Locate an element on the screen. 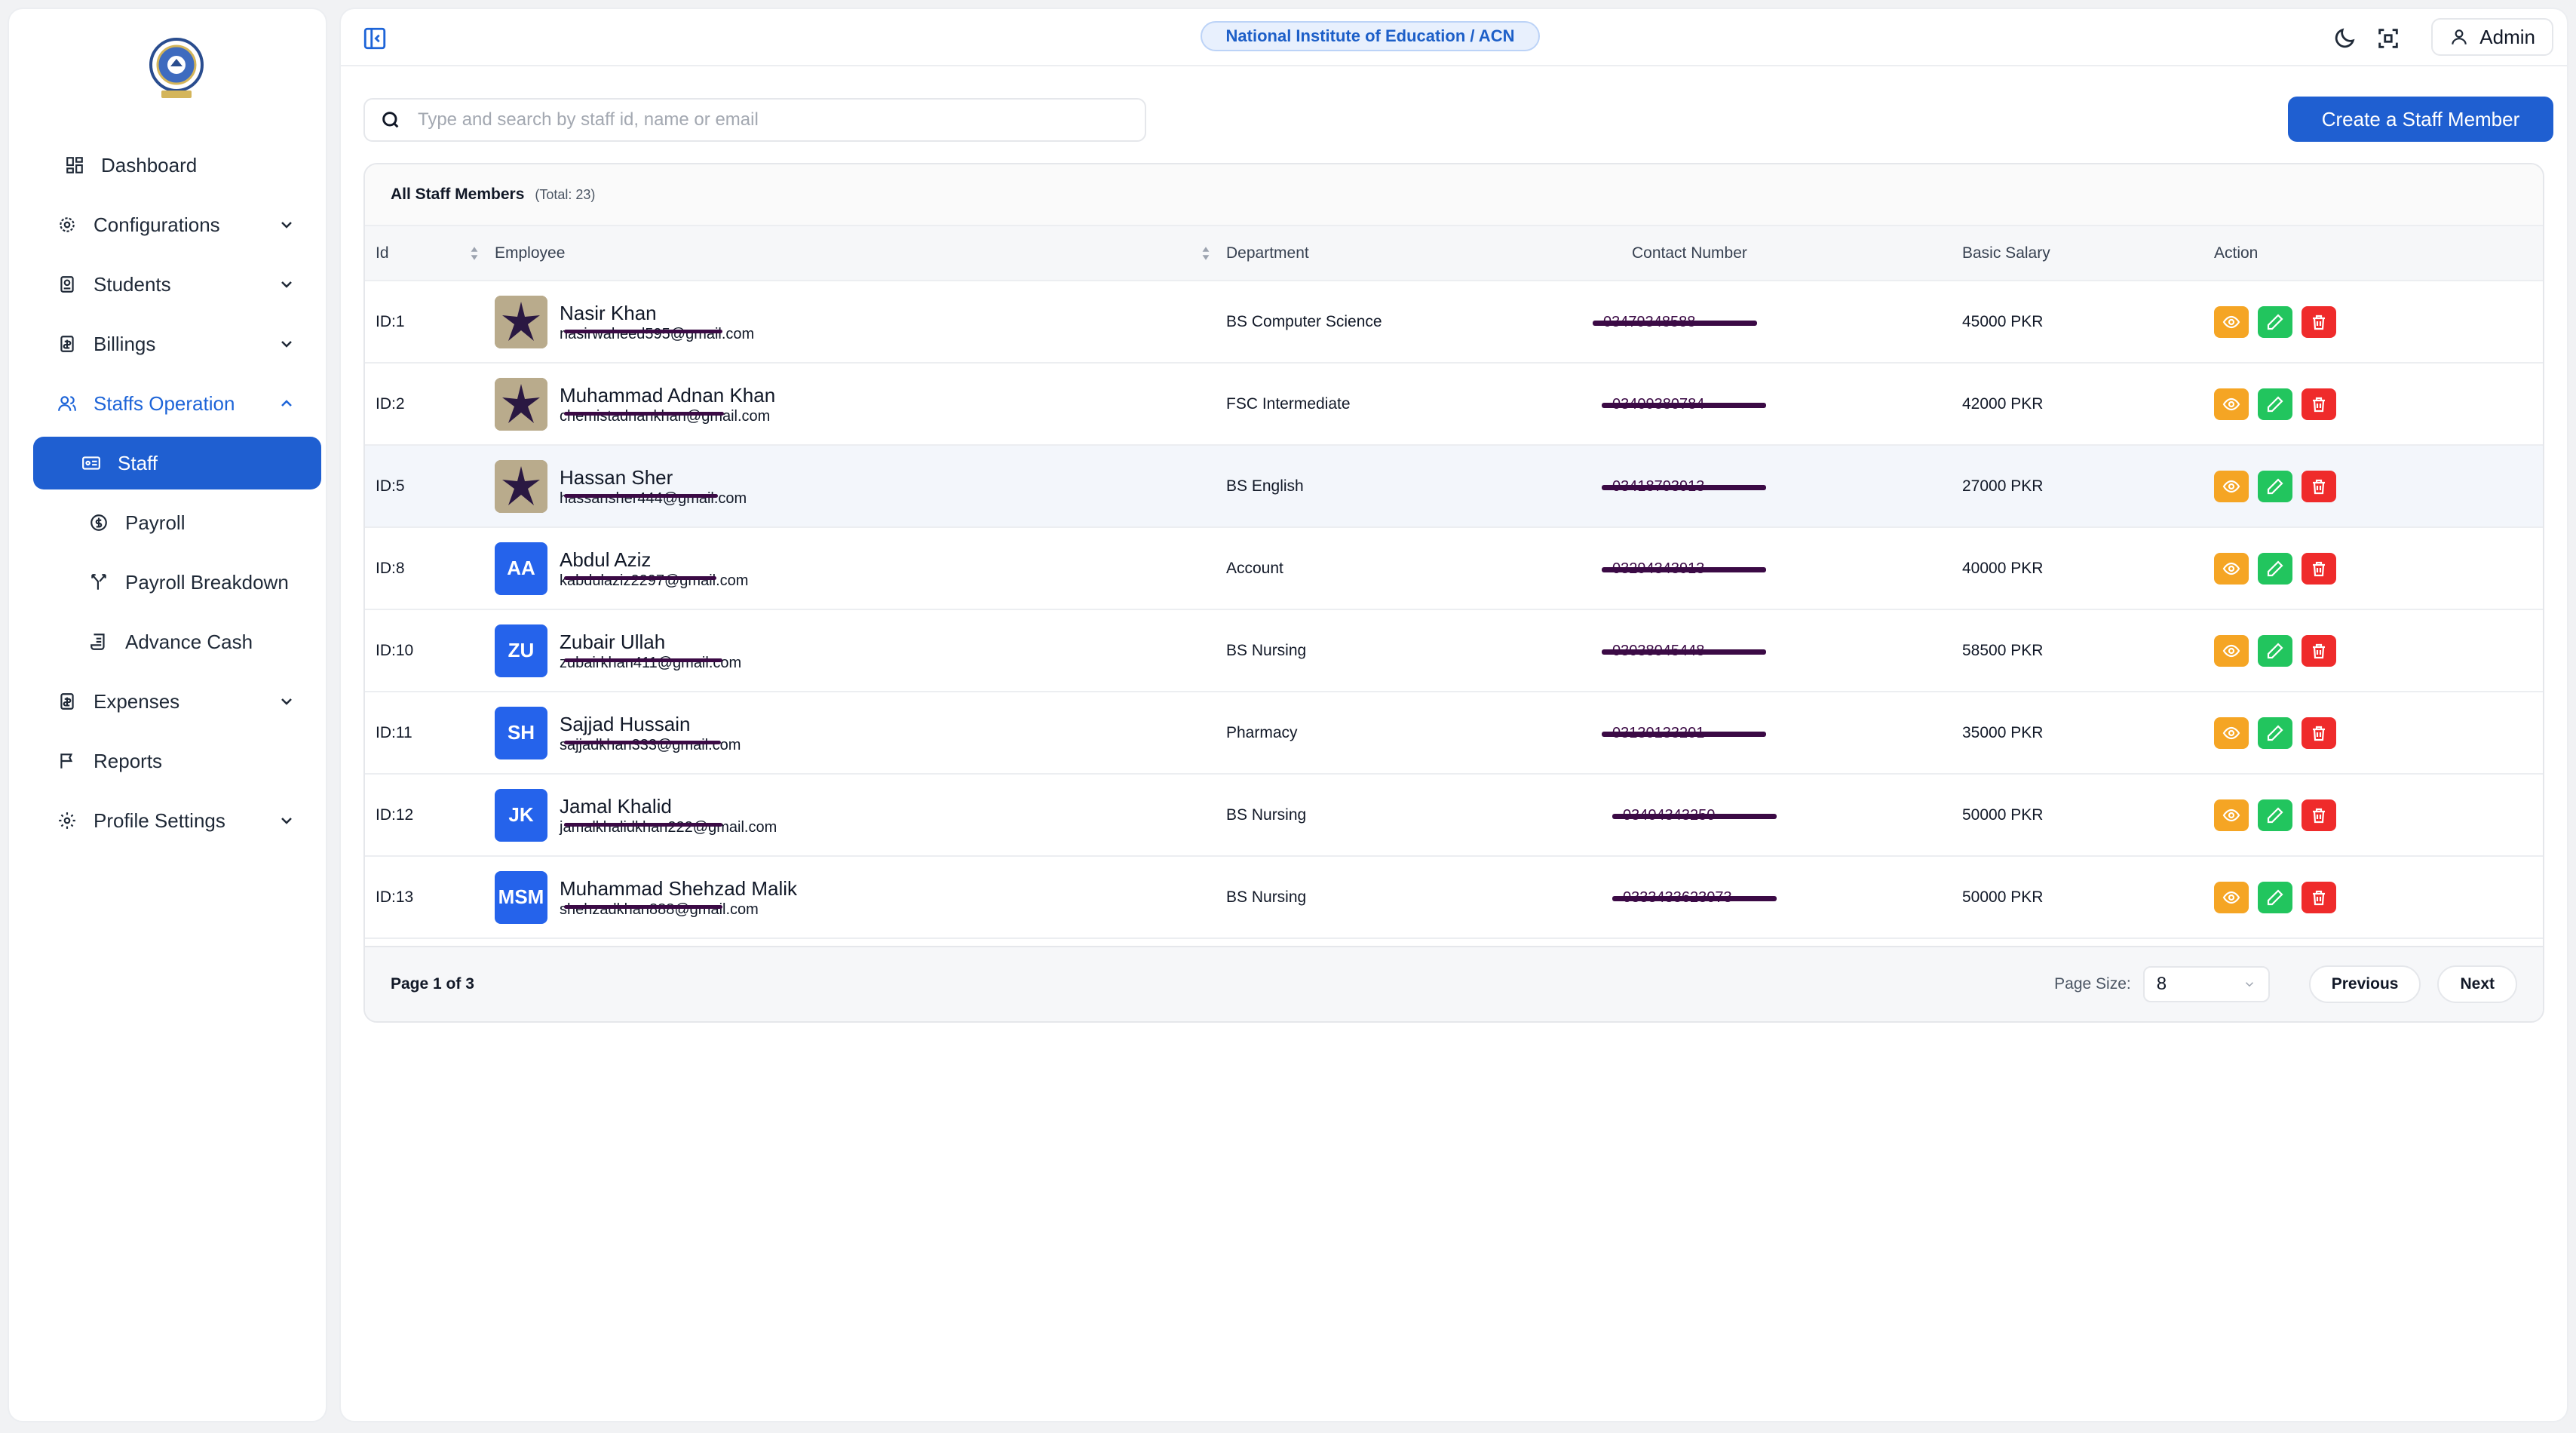  sidebar-item-dashboard: Dashboard is located at coordinates (173, 165).